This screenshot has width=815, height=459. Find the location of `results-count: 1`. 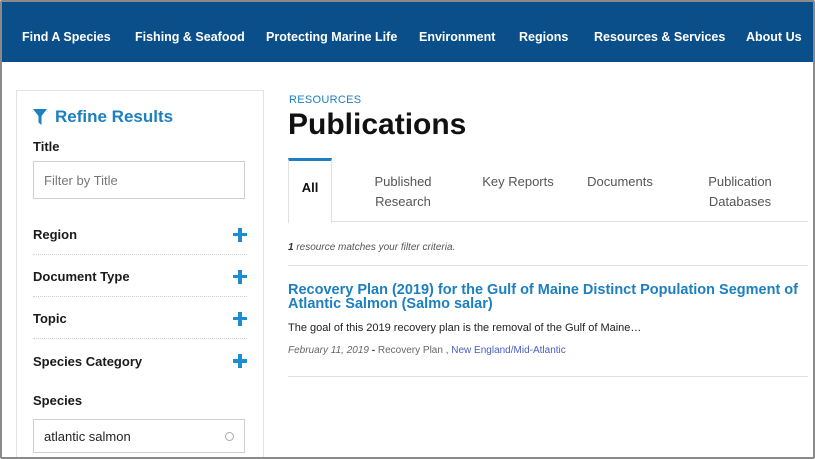

results-count: 1 is located at coordinates (291, 247).